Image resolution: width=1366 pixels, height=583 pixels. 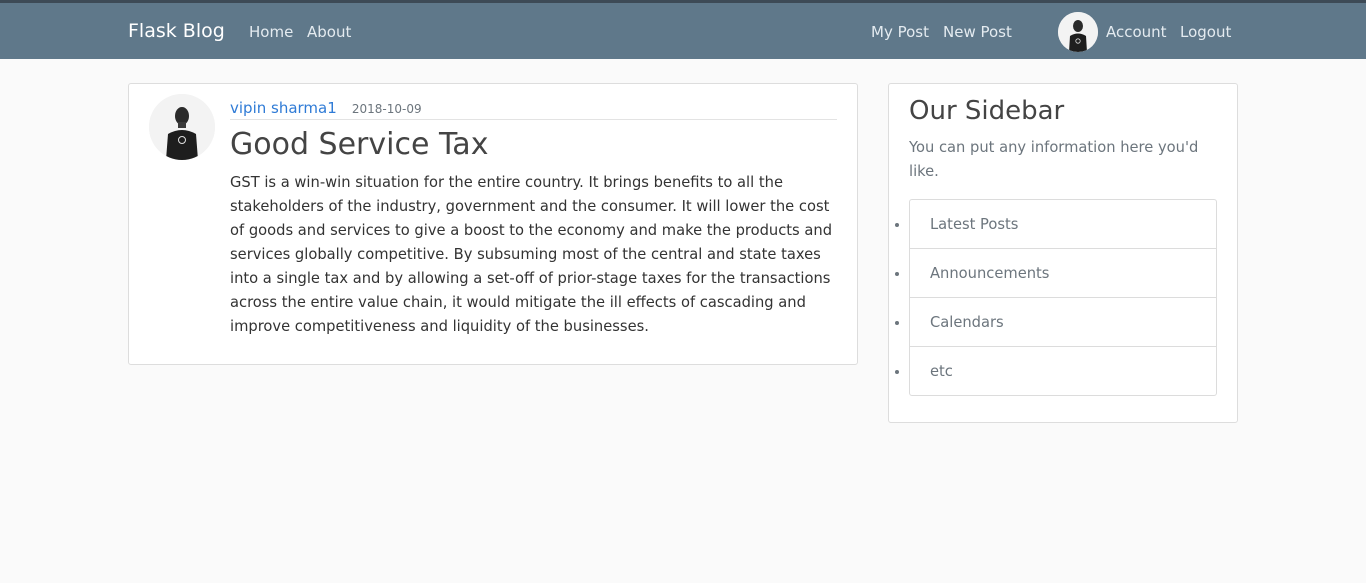 What do you see at coordinates (987, 111) in the screenshot?
I see `sidebar-title: Our Sidebar` at bounding box center [987, 111].